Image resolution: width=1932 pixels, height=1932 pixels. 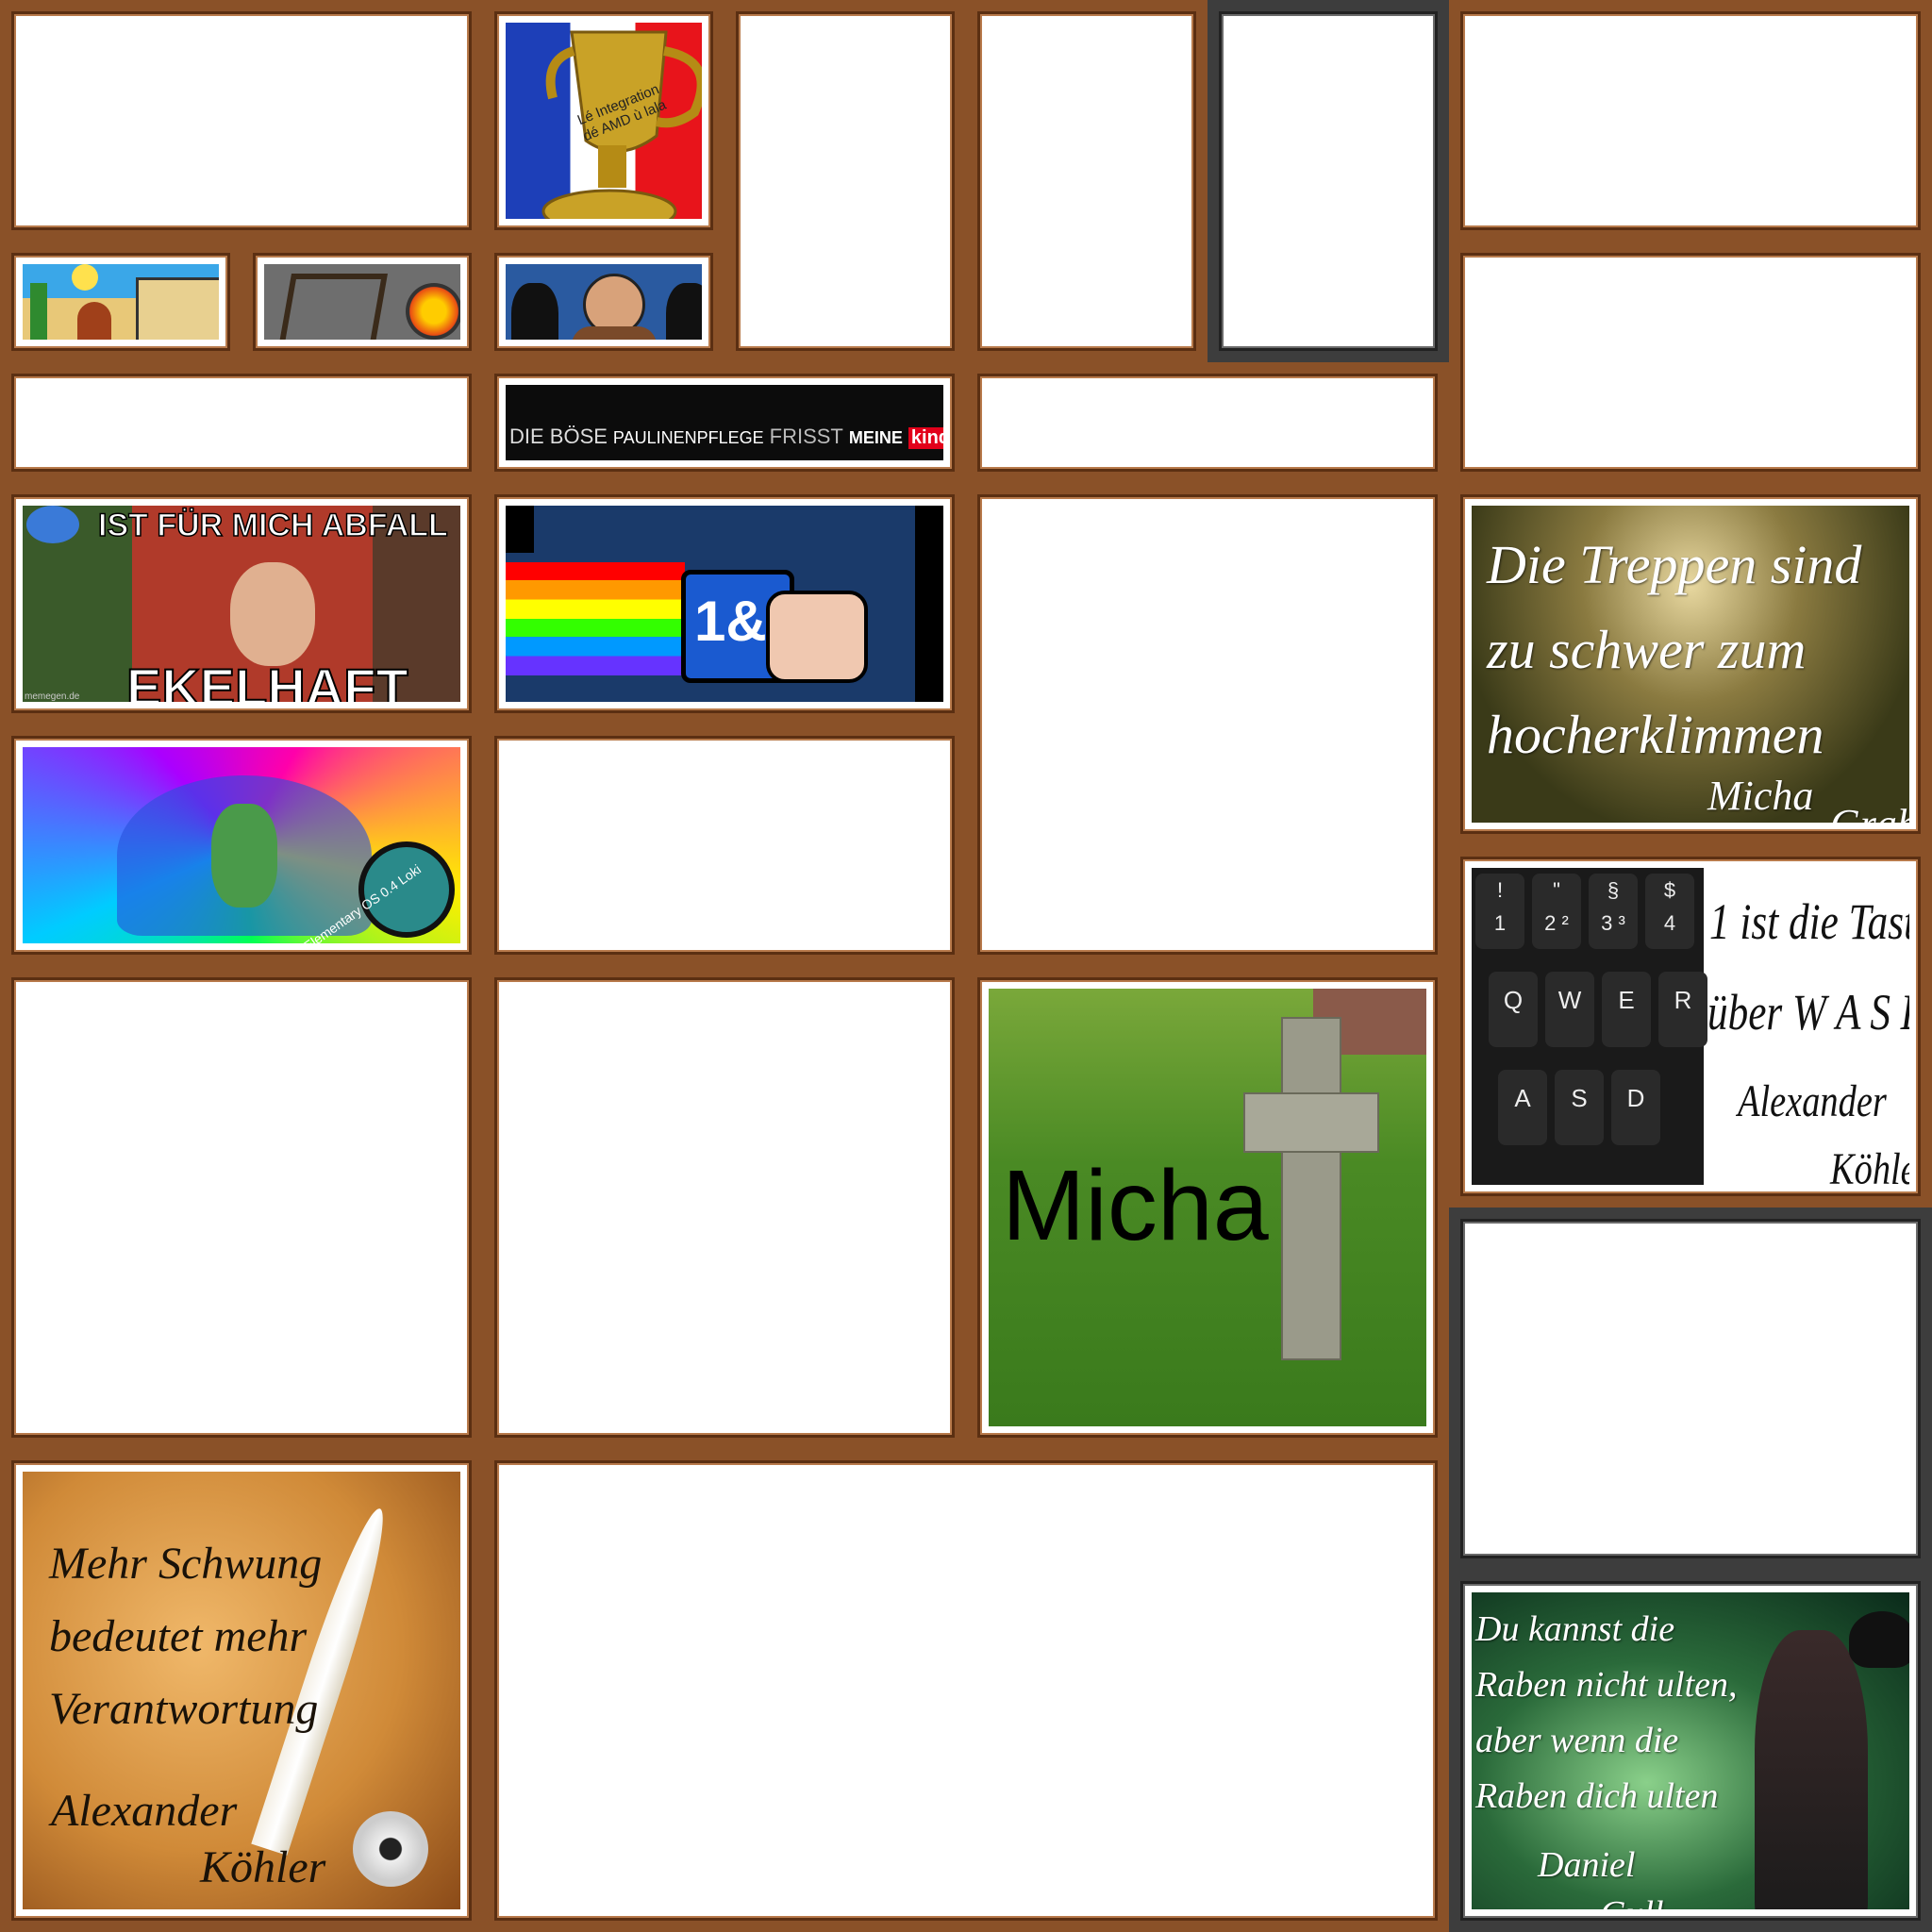 What do you see at coordinates (1522, 1108) in the screenshot?
I see `key-a: A` at bounding box center [1522, 1108].